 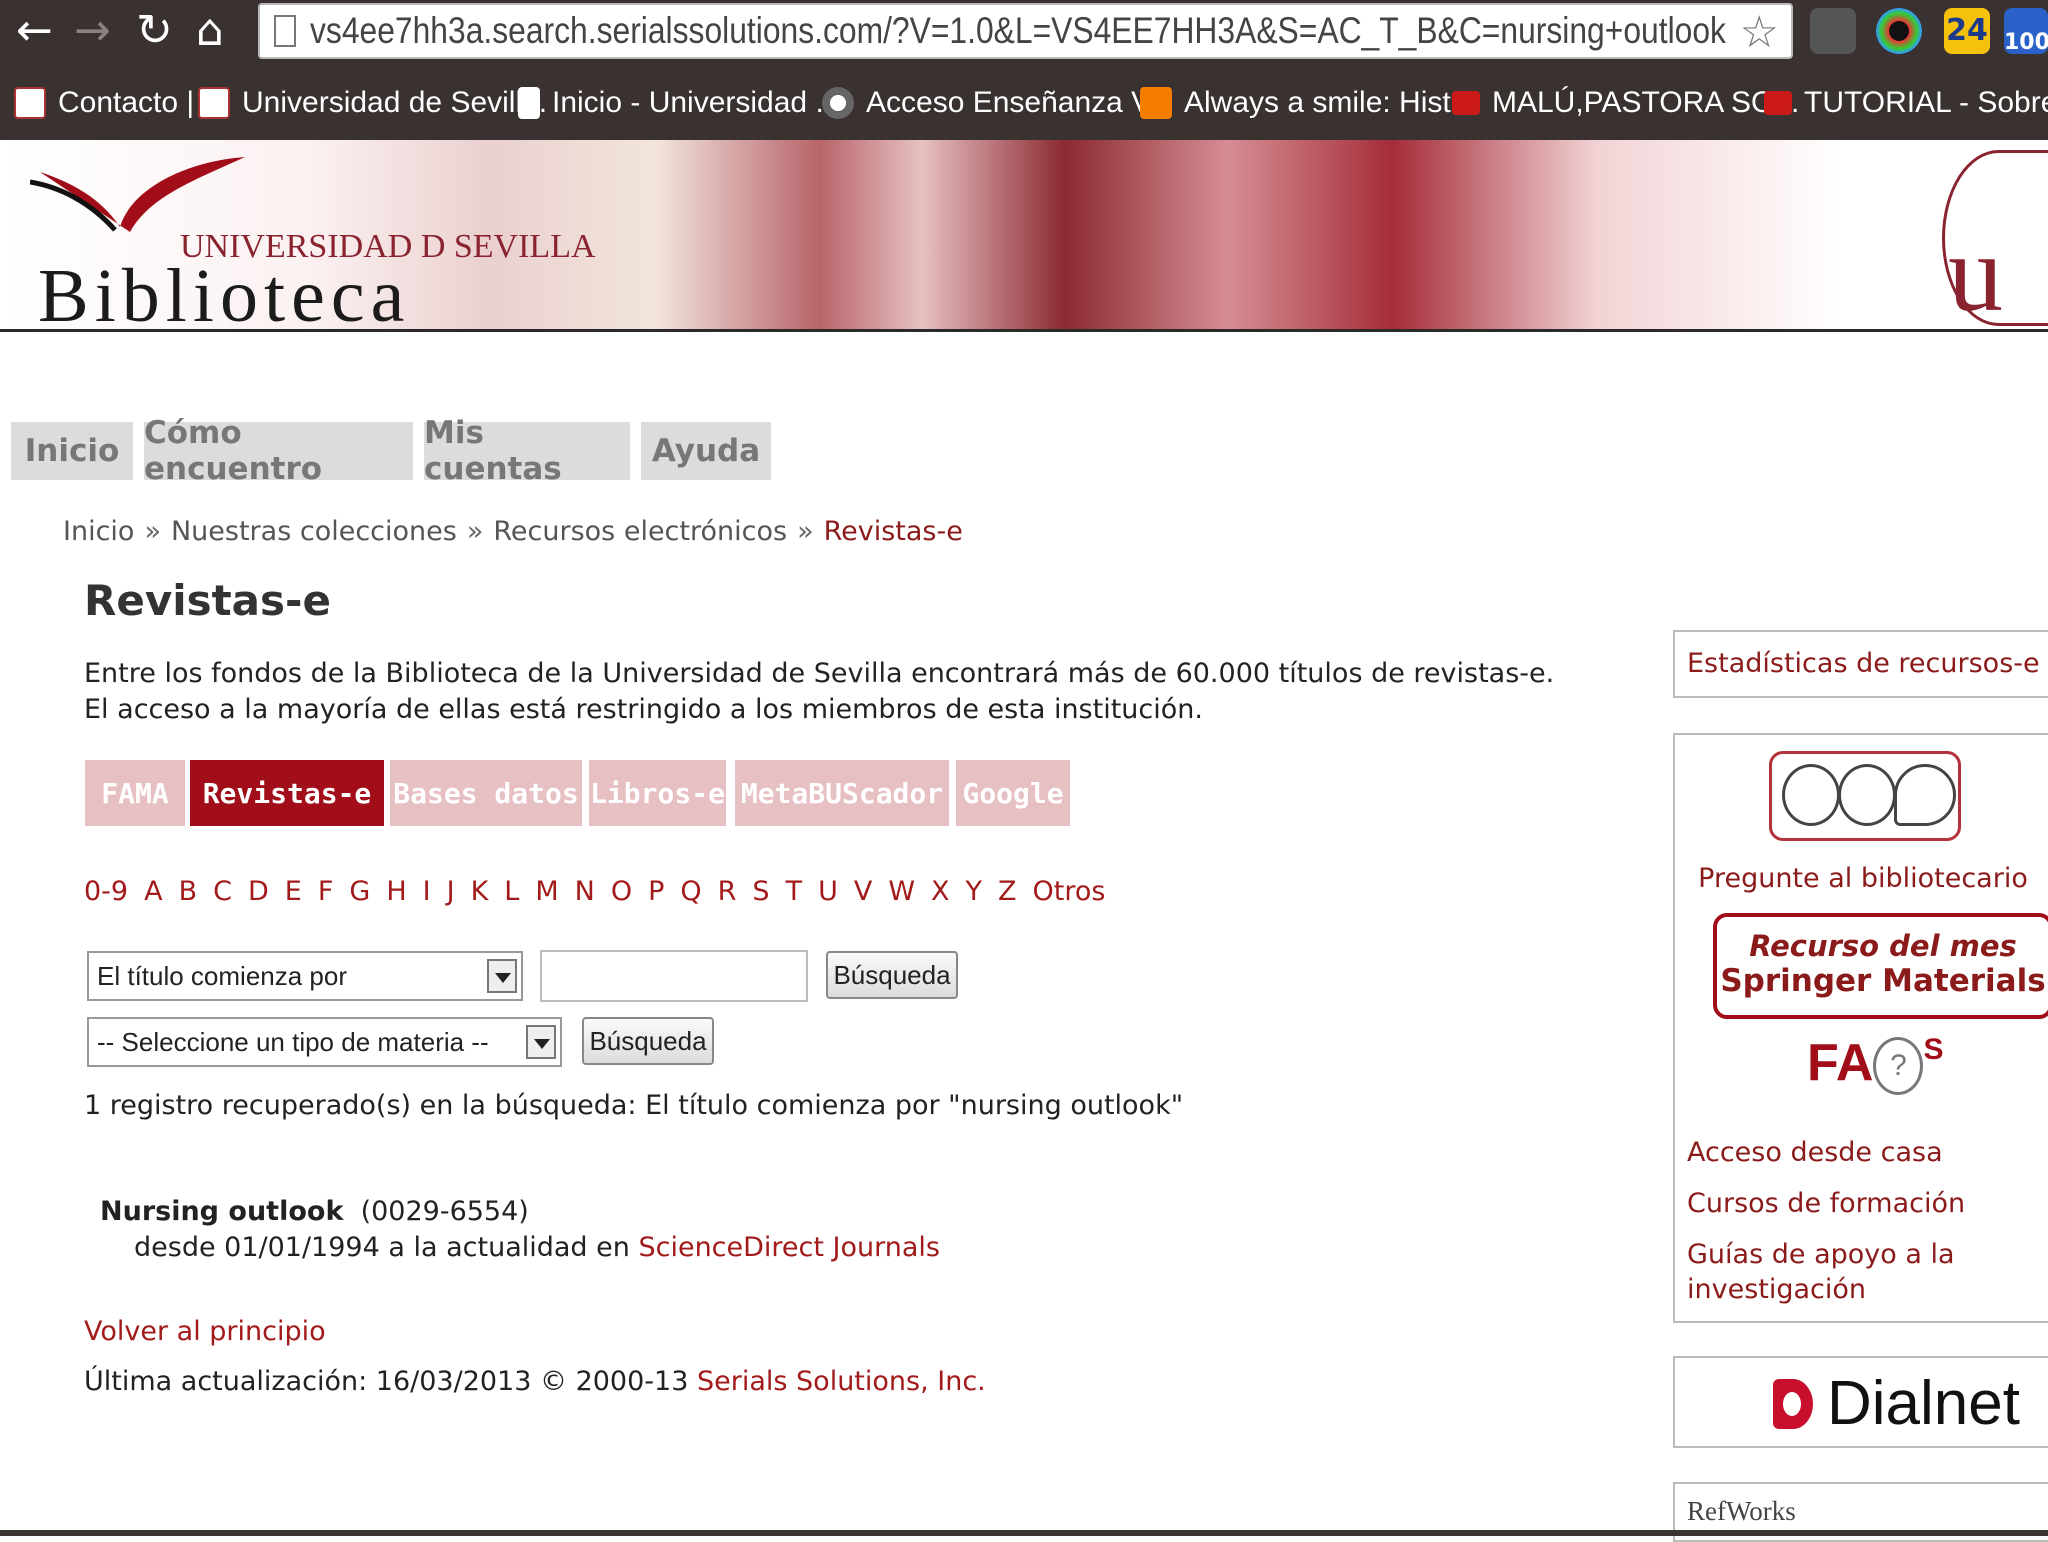 What do you see at coordinates (1013, 793) in the screenshot?
I see `resource-tab-google: Google` at bounding box center [1013, 793].